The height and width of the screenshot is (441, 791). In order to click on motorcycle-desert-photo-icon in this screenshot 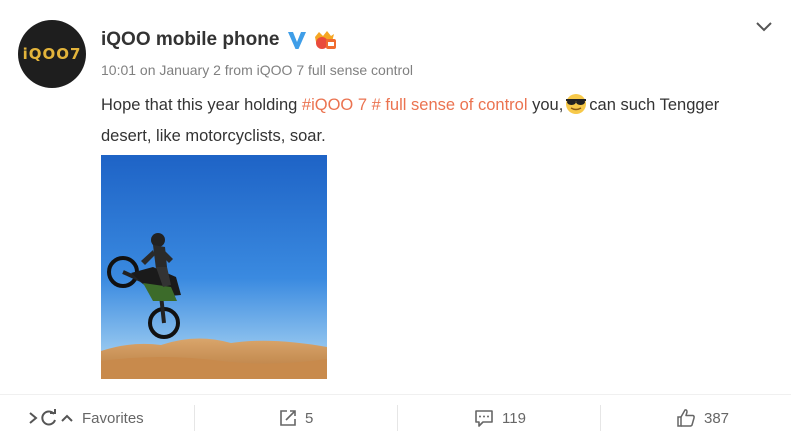, I will do `click(214, 267)`.